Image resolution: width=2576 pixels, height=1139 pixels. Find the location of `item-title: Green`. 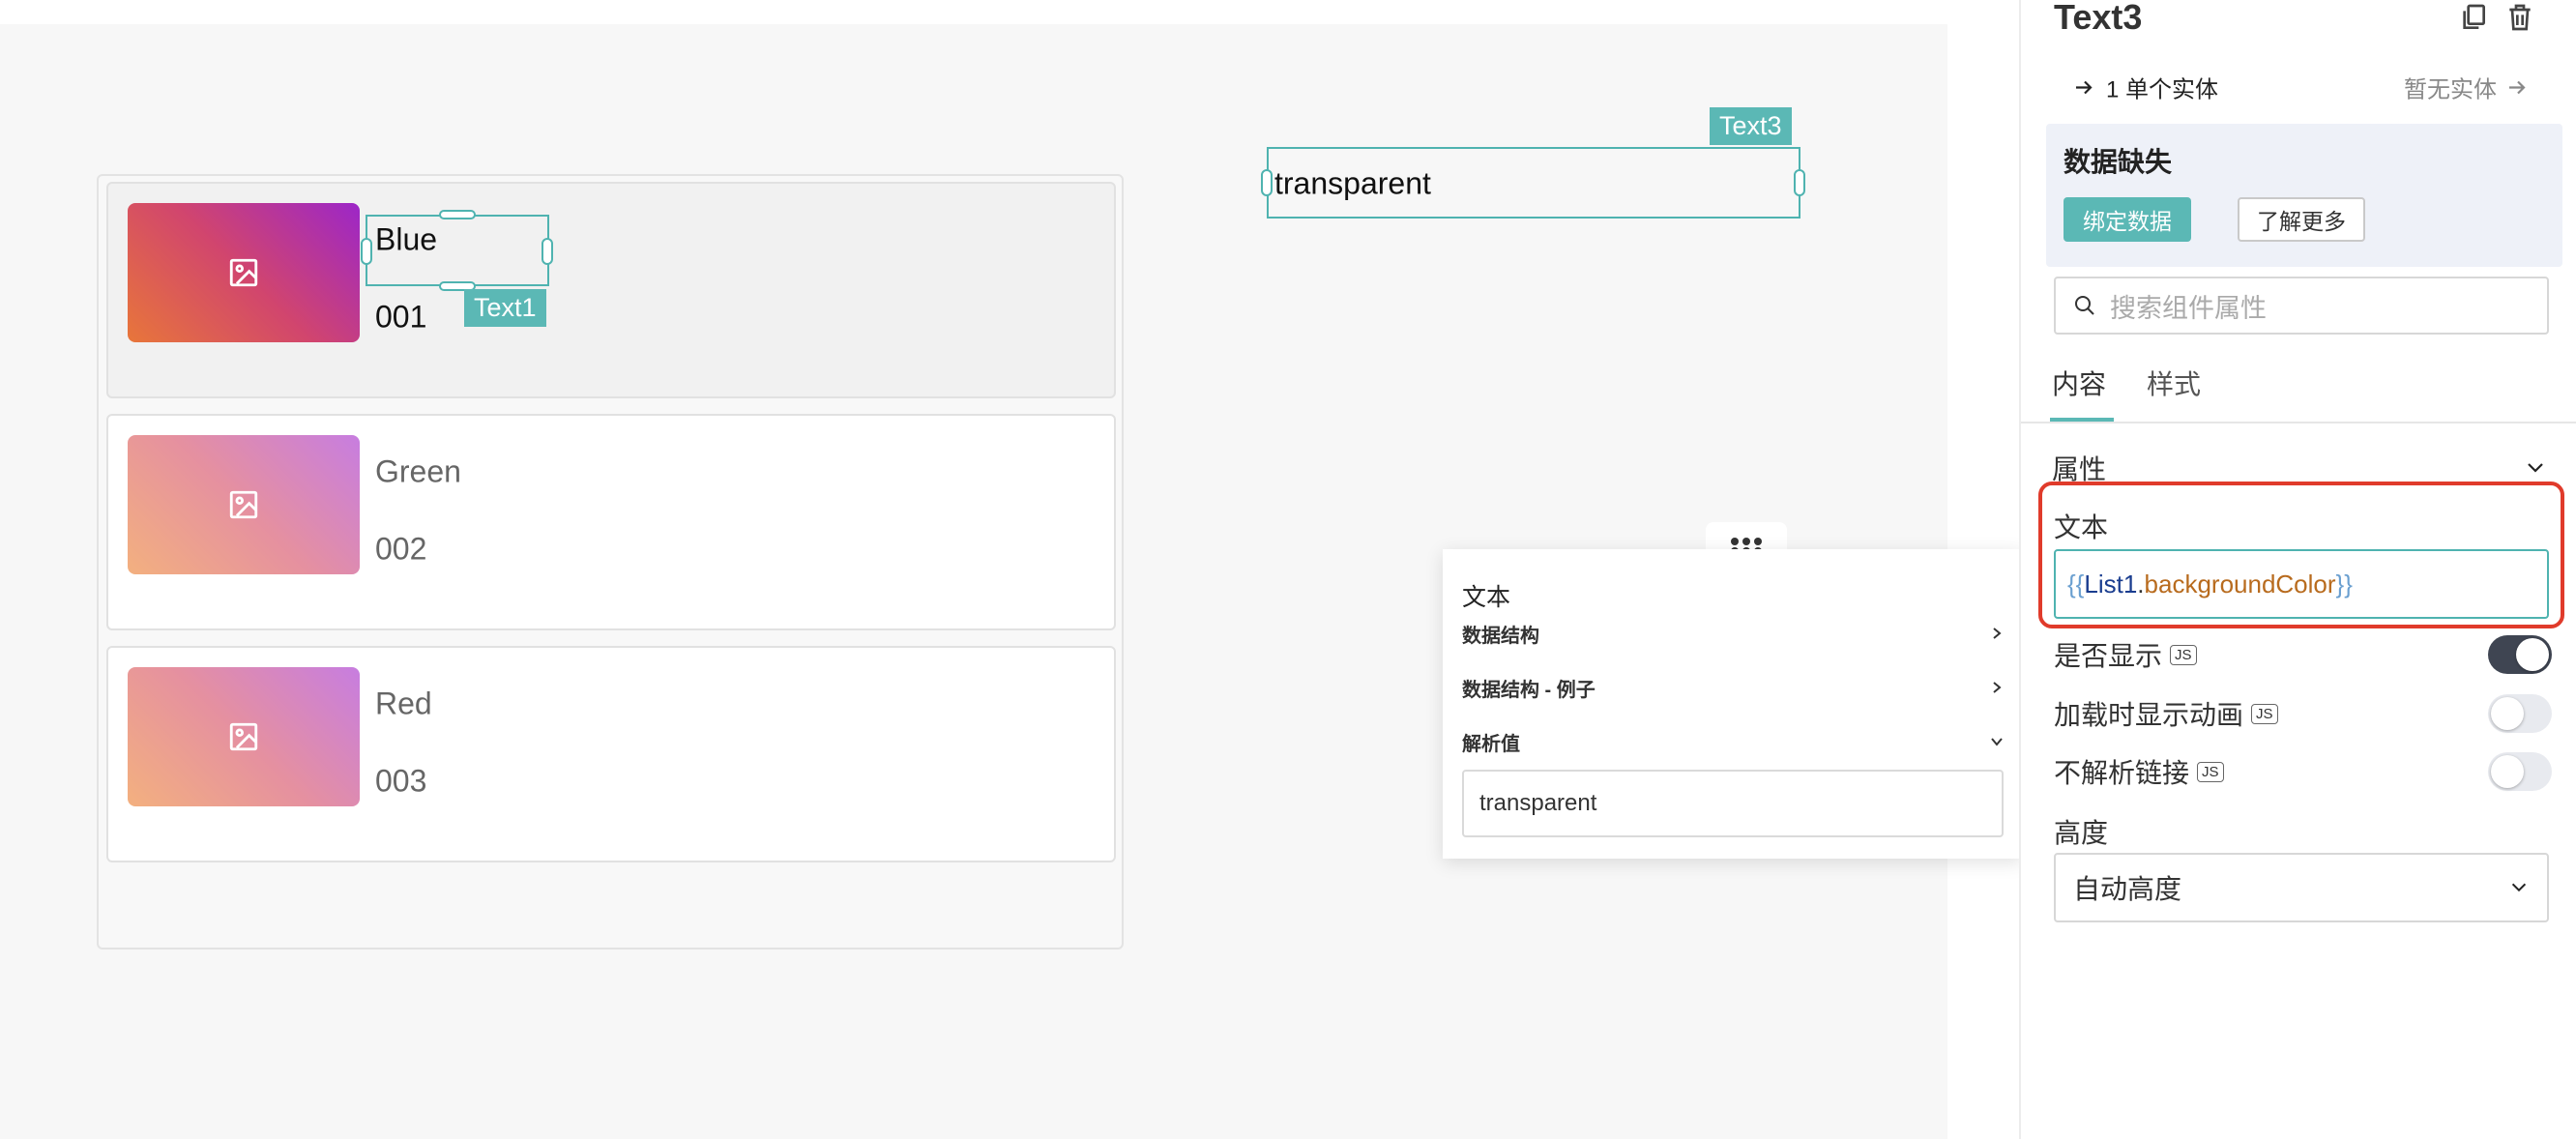

item-title: Green is located at coordinates (418, 472).